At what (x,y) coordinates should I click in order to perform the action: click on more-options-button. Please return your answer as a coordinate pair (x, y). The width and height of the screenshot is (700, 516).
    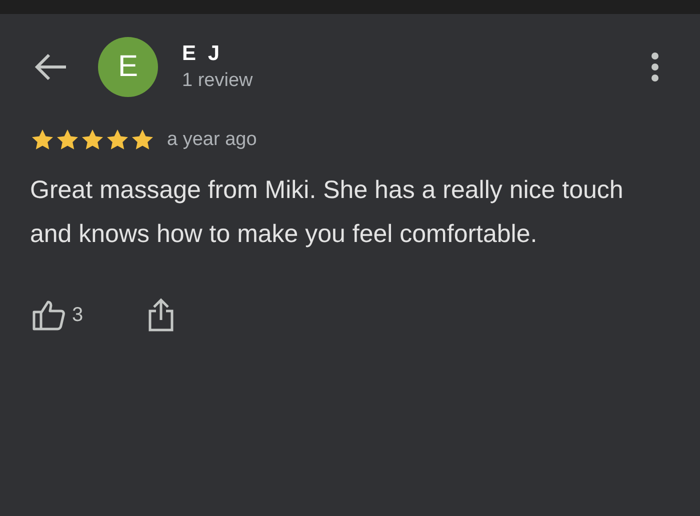
    Looking at the image, I should click on (655, 67).